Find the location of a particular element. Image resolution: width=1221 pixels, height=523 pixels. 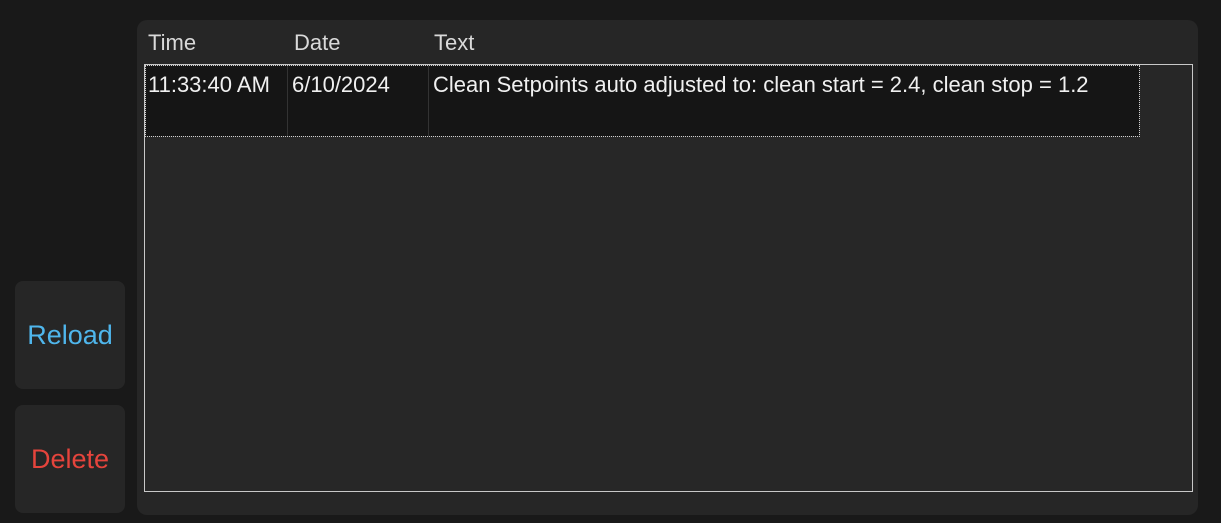

delete-button: Delete is located at coordinates (70, 459).